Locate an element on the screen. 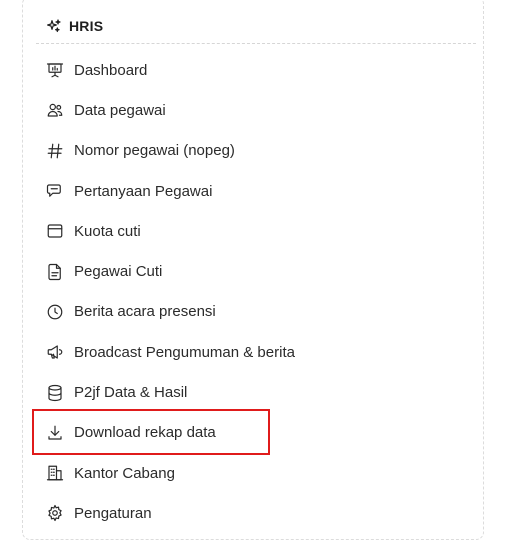 The image size is (506, 546). megaphone-icon is located at coordinates (55, 352).